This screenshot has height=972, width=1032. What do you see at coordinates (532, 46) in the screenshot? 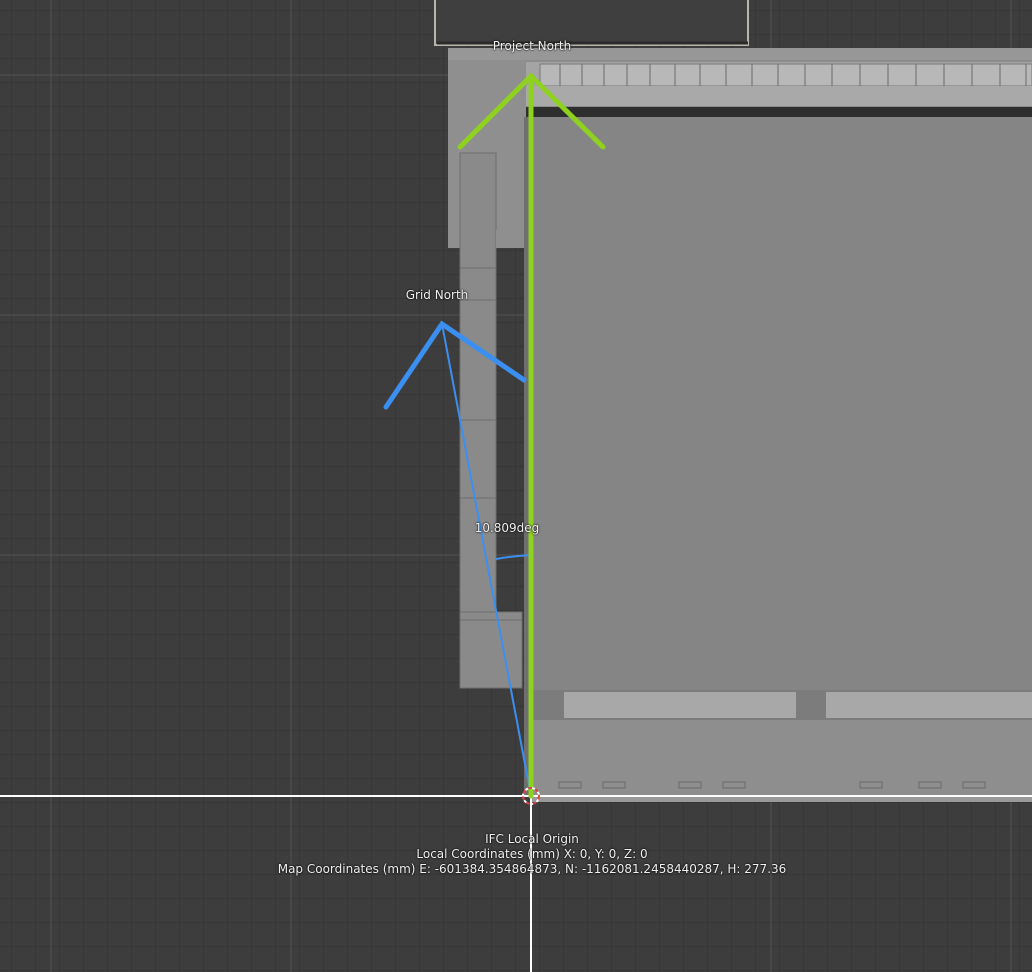
I see `project-north-label: Project North` at bounding box center [532, 46].